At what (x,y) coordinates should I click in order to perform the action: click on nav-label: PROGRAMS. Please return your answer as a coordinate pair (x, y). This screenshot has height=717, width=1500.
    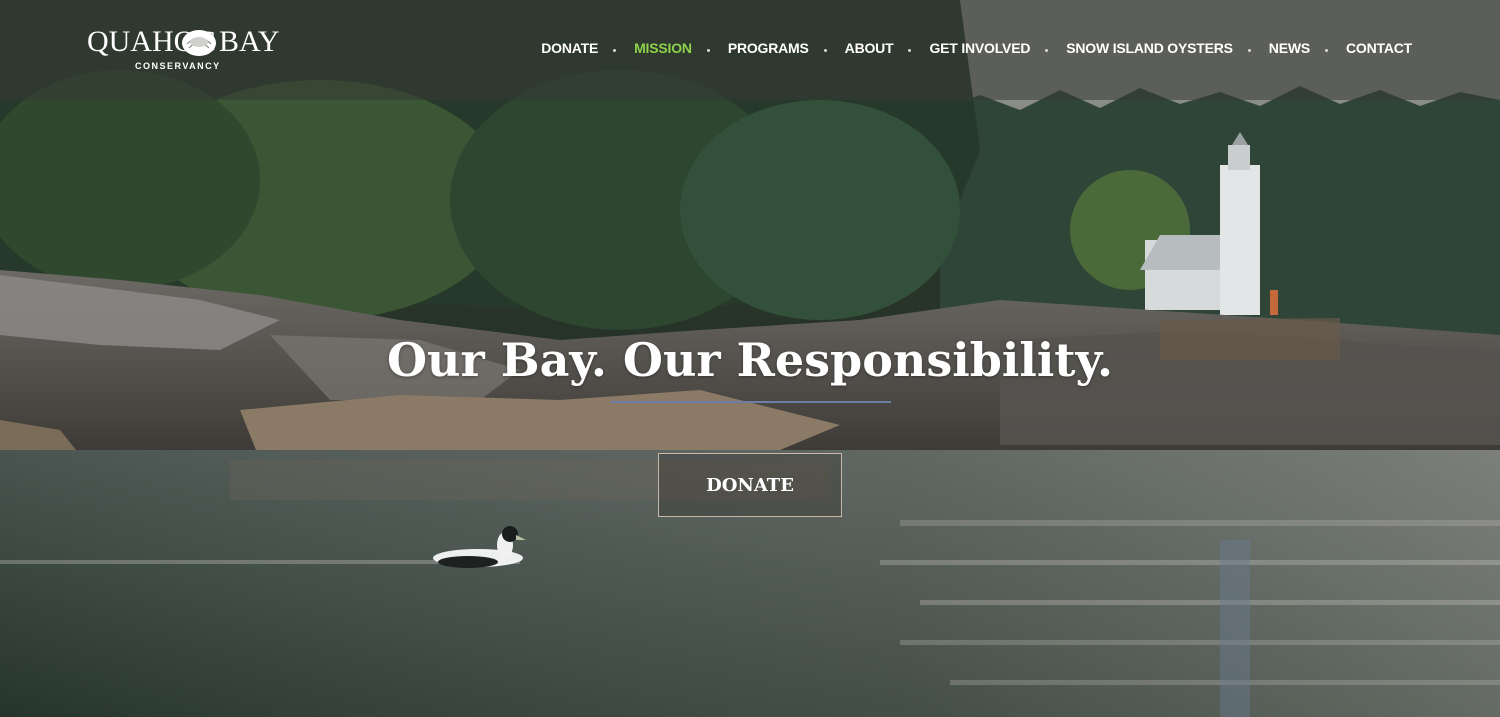
    Looking at the image, I should click on (768, 48).